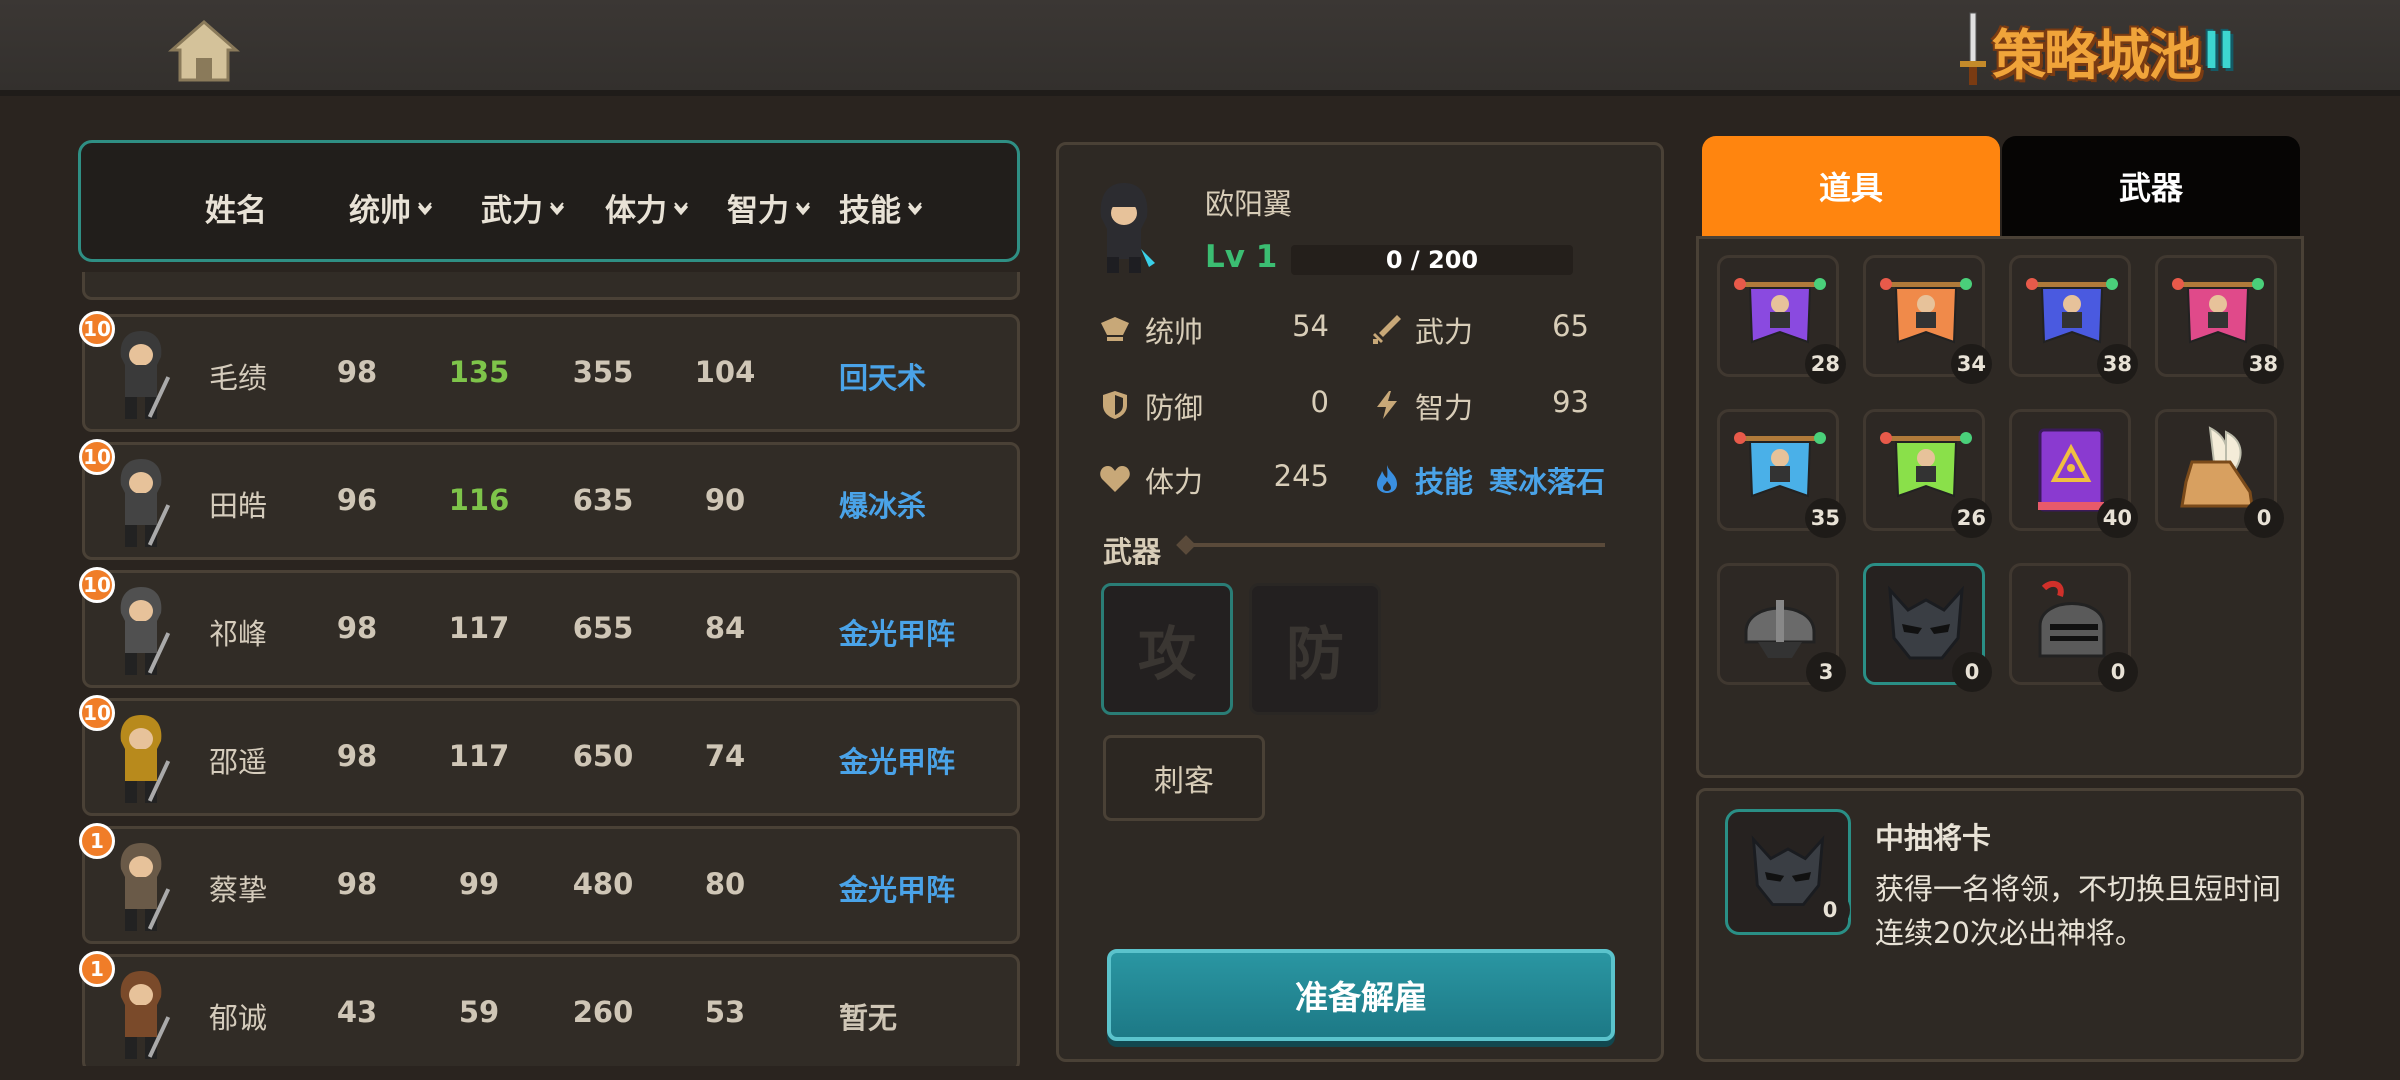  What do you see at coordinates (603, 372) in the screenshot?
I see `stat-stamina: 355` at bounding box center [603, 372].